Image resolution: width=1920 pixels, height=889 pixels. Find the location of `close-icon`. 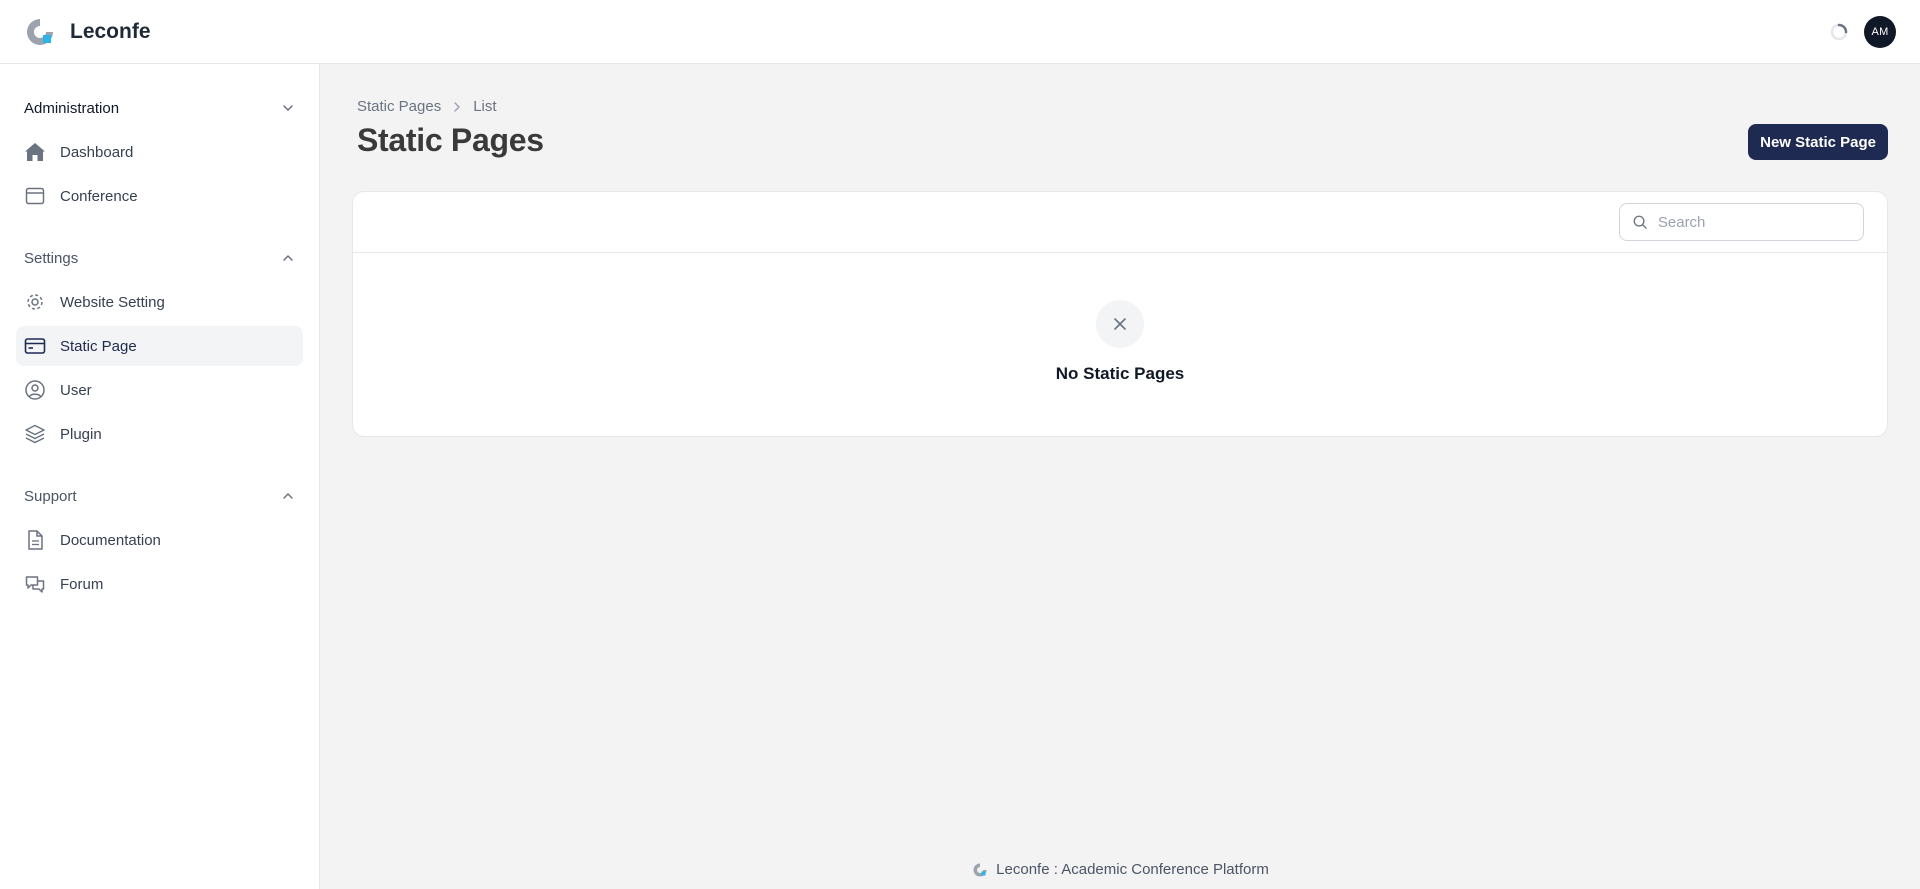

close-icon is located at coordinates (1120, 324).